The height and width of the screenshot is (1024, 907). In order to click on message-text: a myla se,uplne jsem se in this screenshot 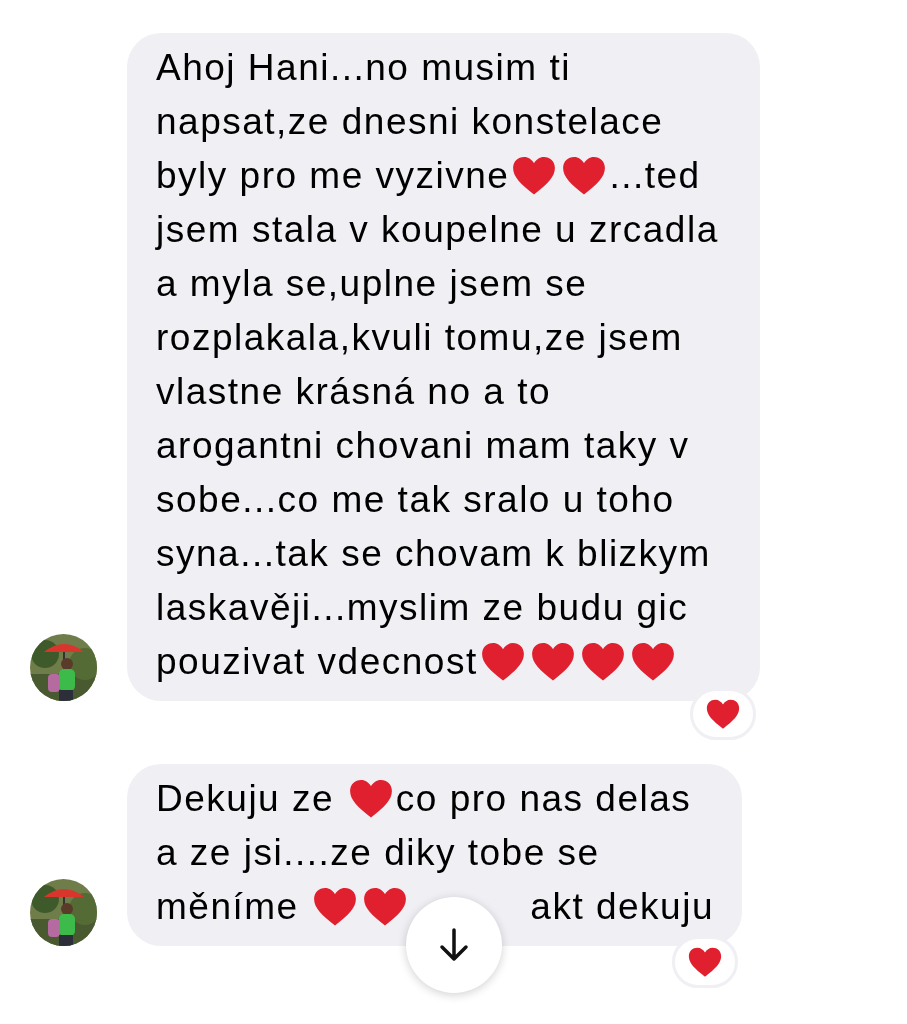, I will do `click(372, 284)`.